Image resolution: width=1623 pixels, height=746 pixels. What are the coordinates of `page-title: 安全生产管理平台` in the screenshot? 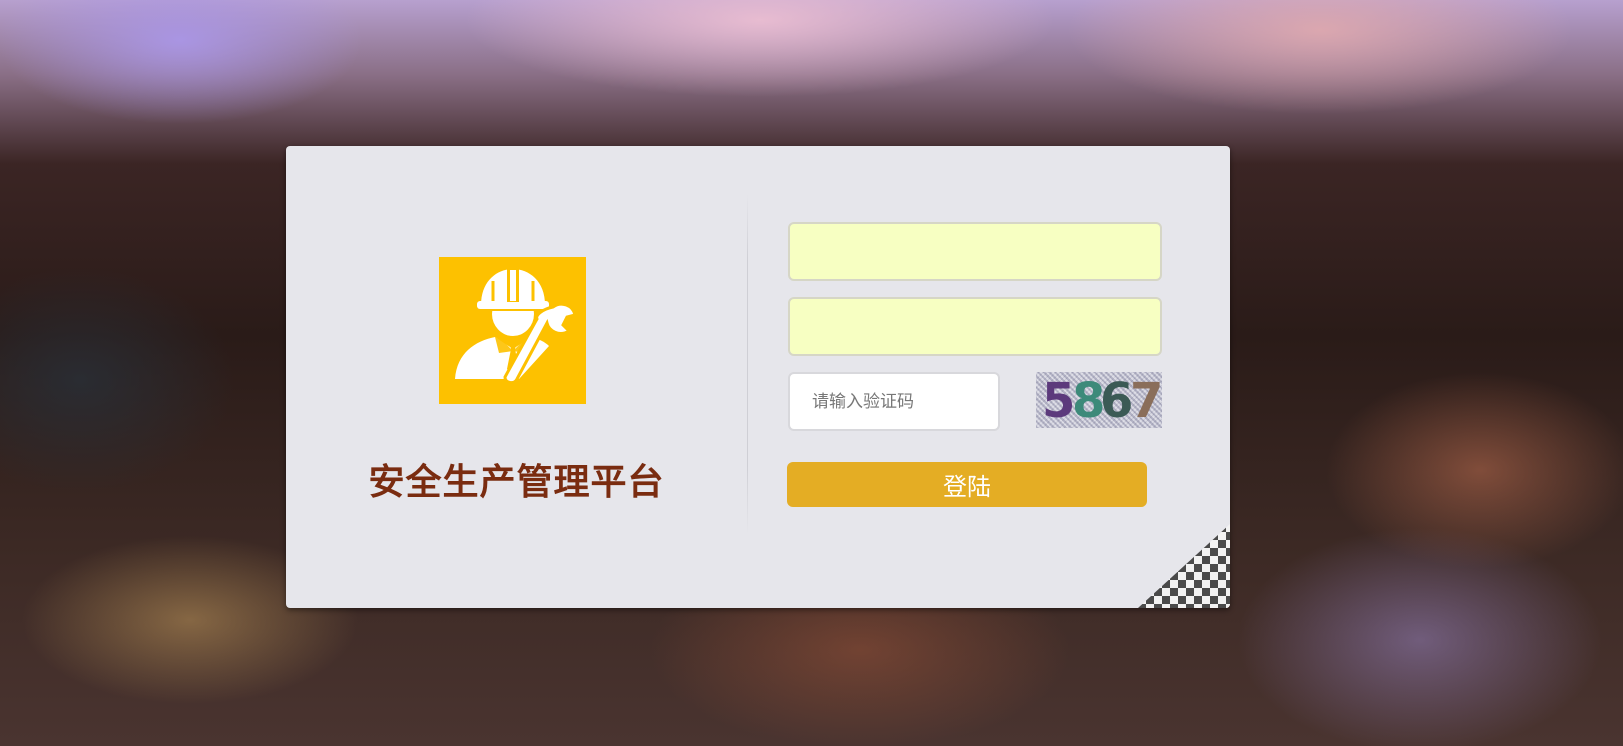 It's located at (516, 482).